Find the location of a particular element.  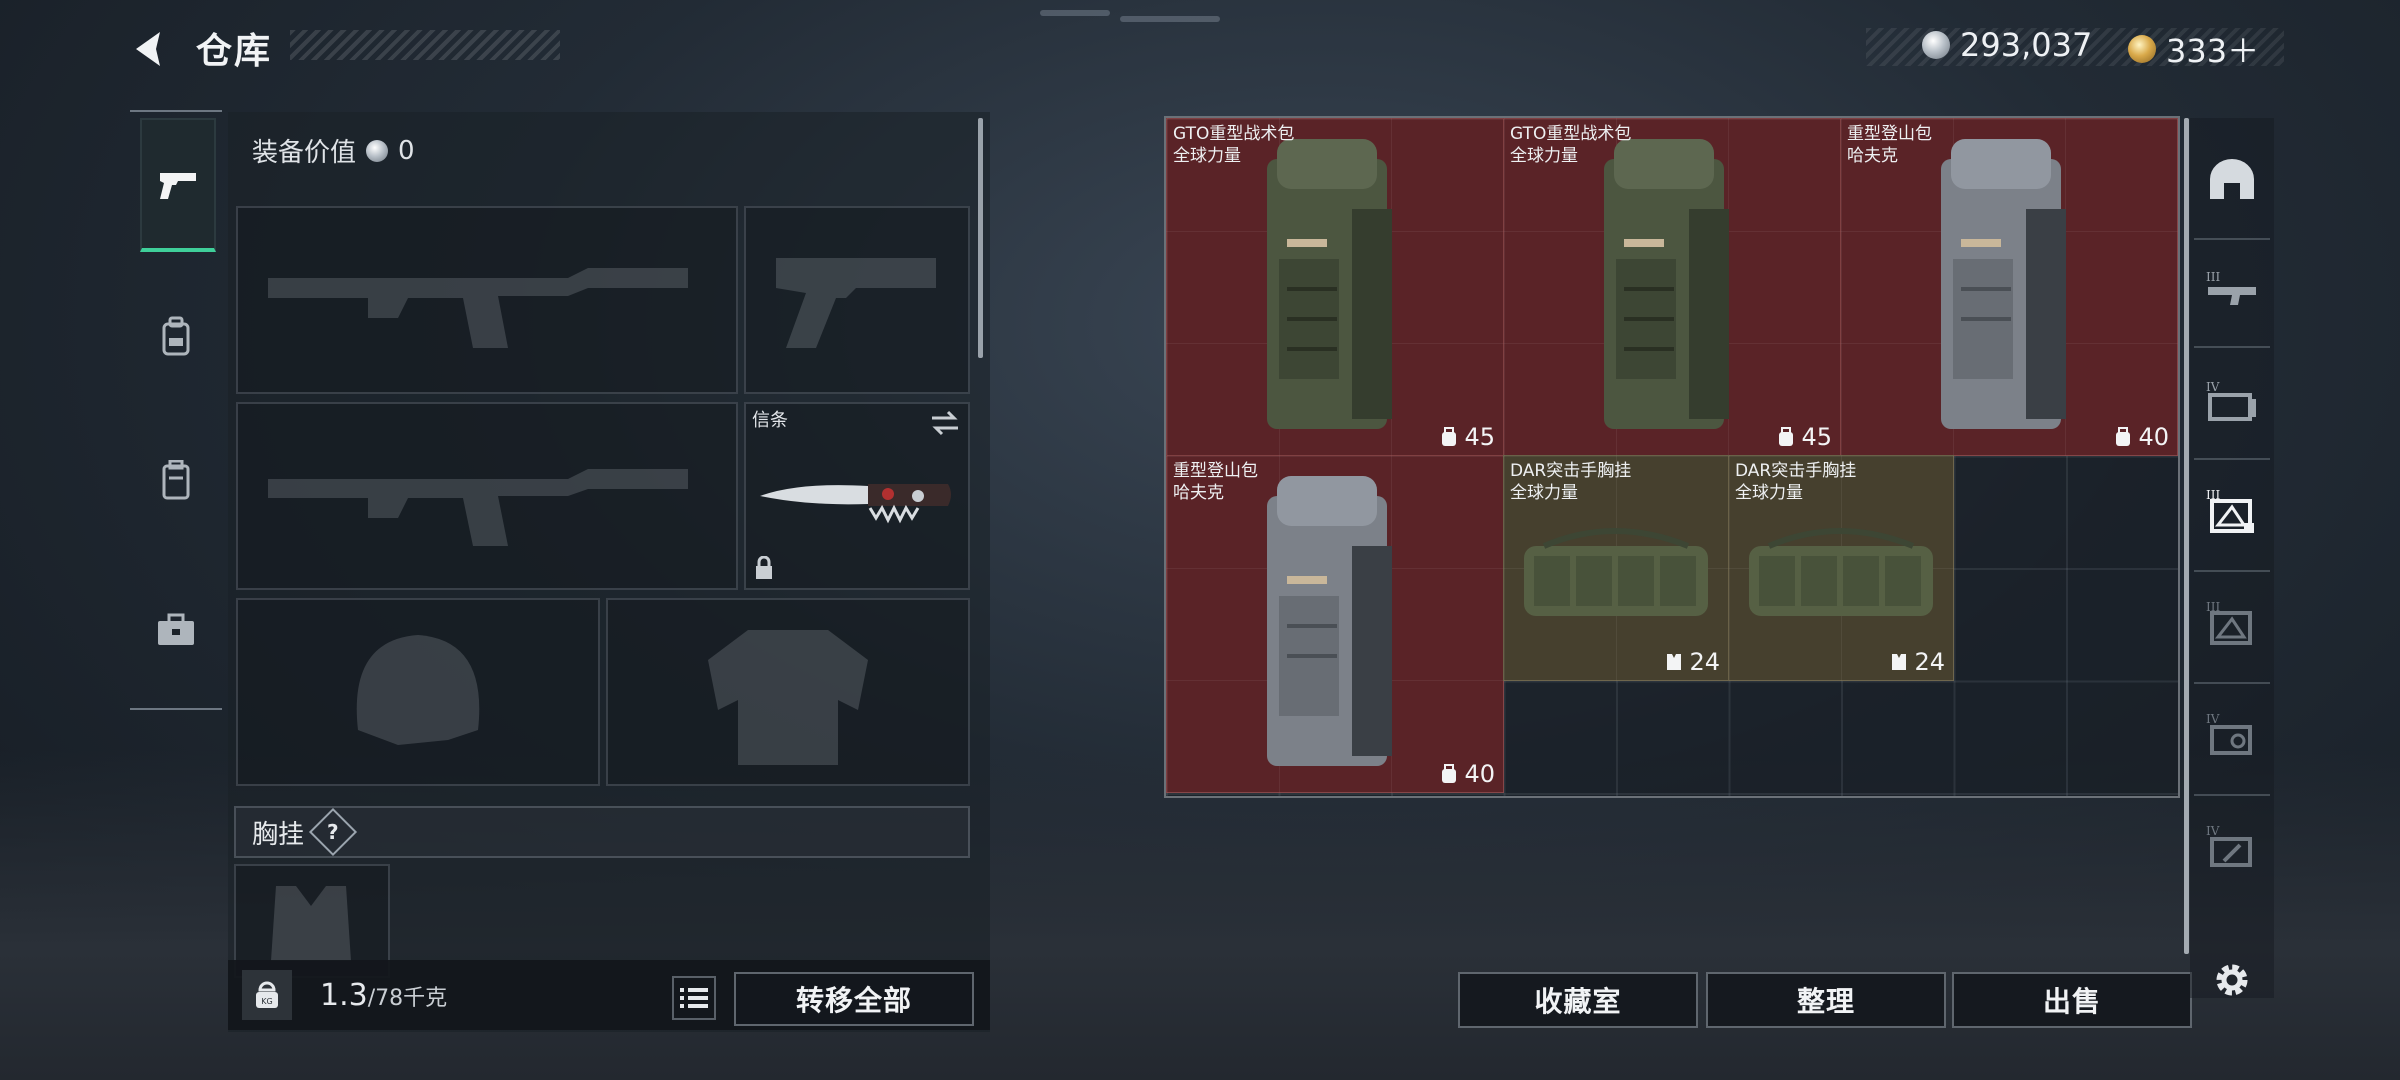

melee-slot-name: 信条 is located at coordinates (770, 420).